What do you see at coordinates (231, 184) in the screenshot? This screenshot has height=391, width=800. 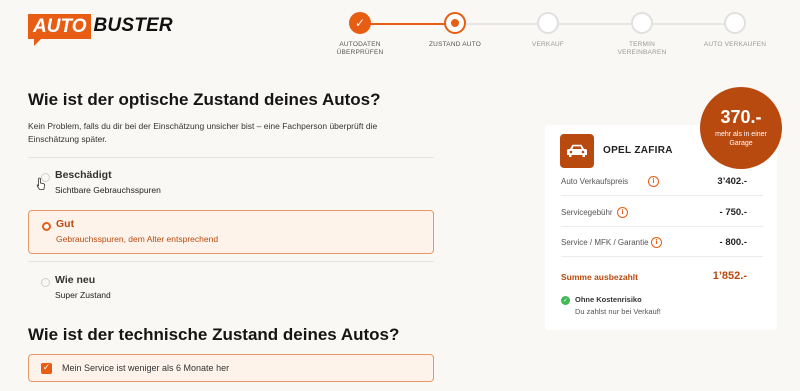 I see `option-beschaedigt: Beschädigt Sichtbare Gebrauchsspuren` at bounding box center [231, 184].